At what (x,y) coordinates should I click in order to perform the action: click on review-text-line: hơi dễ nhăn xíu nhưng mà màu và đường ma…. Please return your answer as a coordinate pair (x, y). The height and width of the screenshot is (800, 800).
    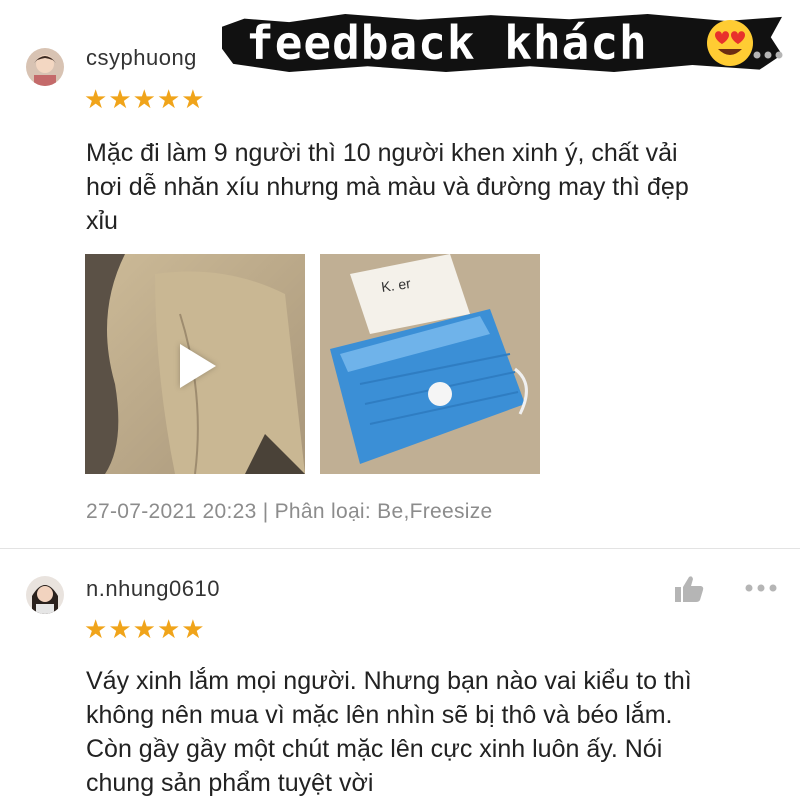
    Looking at the image, I should click on (387, 187).